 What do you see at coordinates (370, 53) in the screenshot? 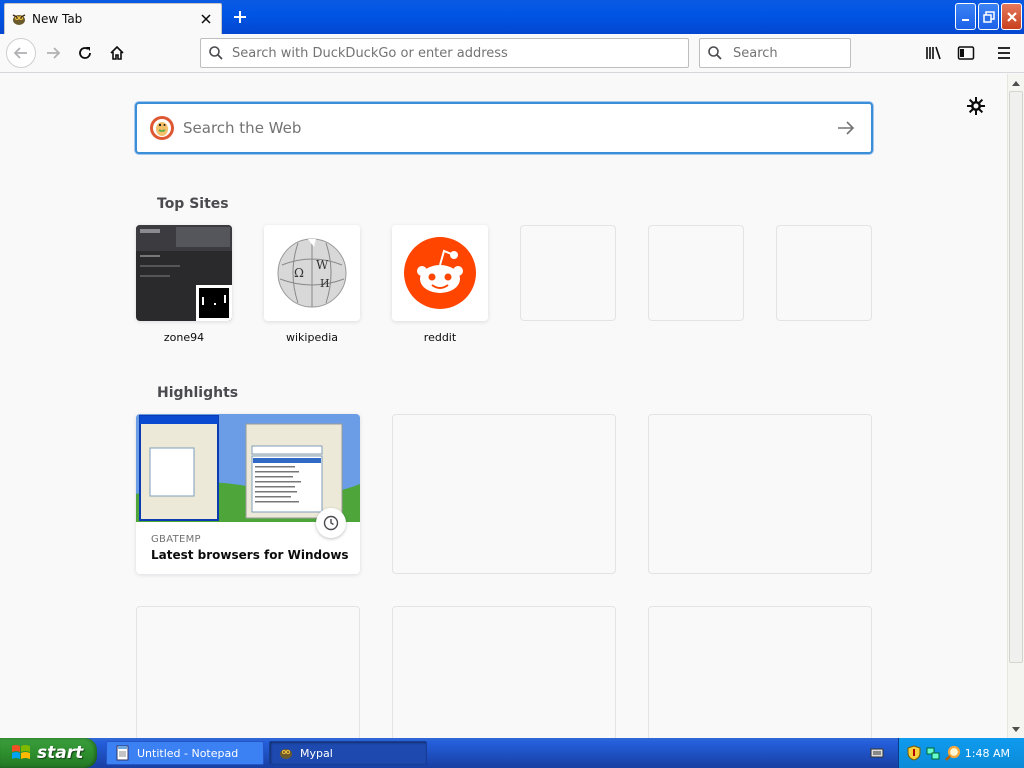
I see `url-bar-placeholder: Search with DuckDuckGo or enter address` at bounding box center [370, 53].